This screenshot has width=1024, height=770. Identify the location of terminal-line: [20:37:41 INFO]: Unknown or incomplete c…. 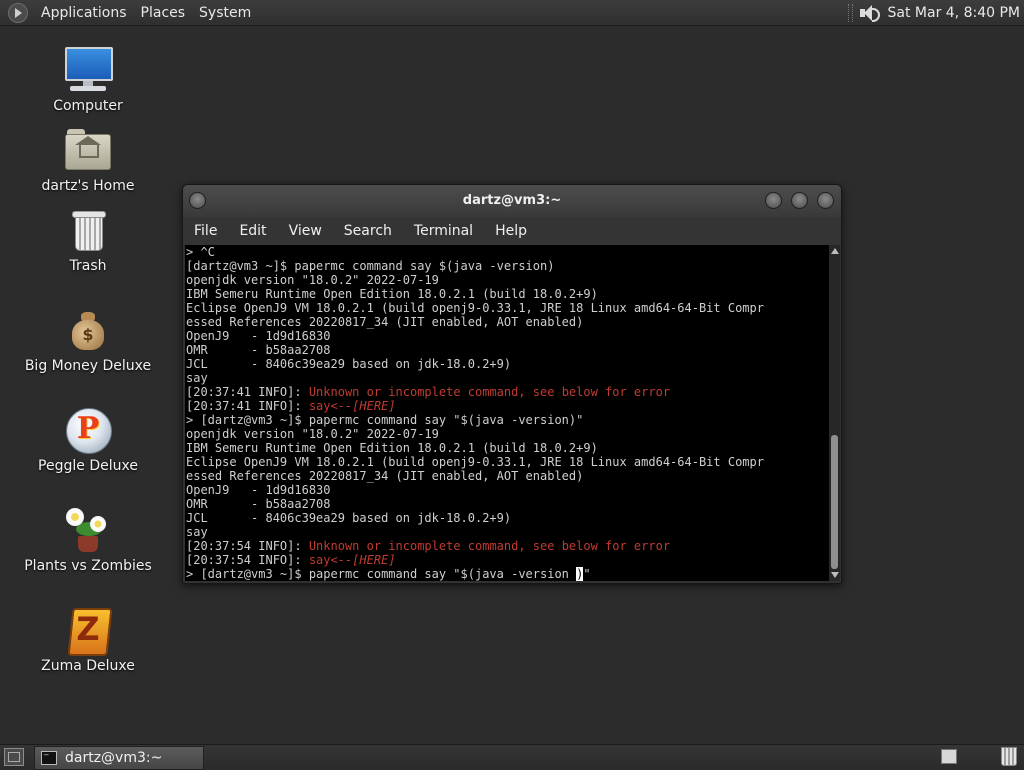
(507, 392).